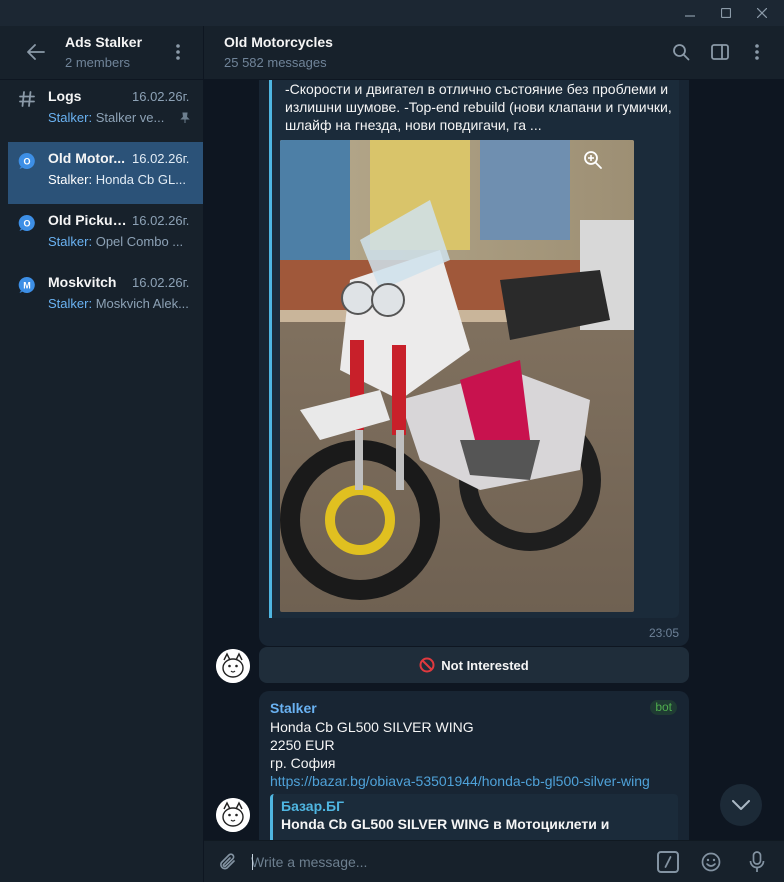 The width and height of the screenshot is (784, 882). I want to click on preview-accent-bar, so click(270, 349).